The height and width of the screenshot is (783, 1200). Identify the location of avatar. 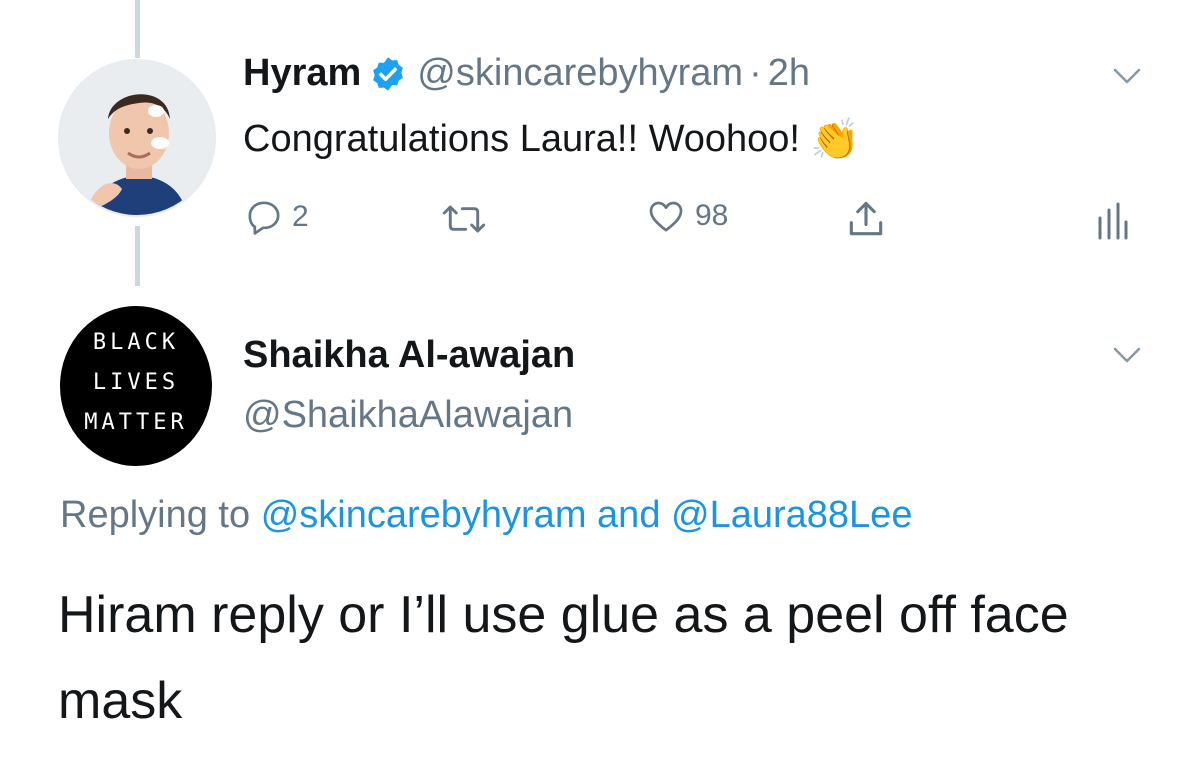
(137, 138).